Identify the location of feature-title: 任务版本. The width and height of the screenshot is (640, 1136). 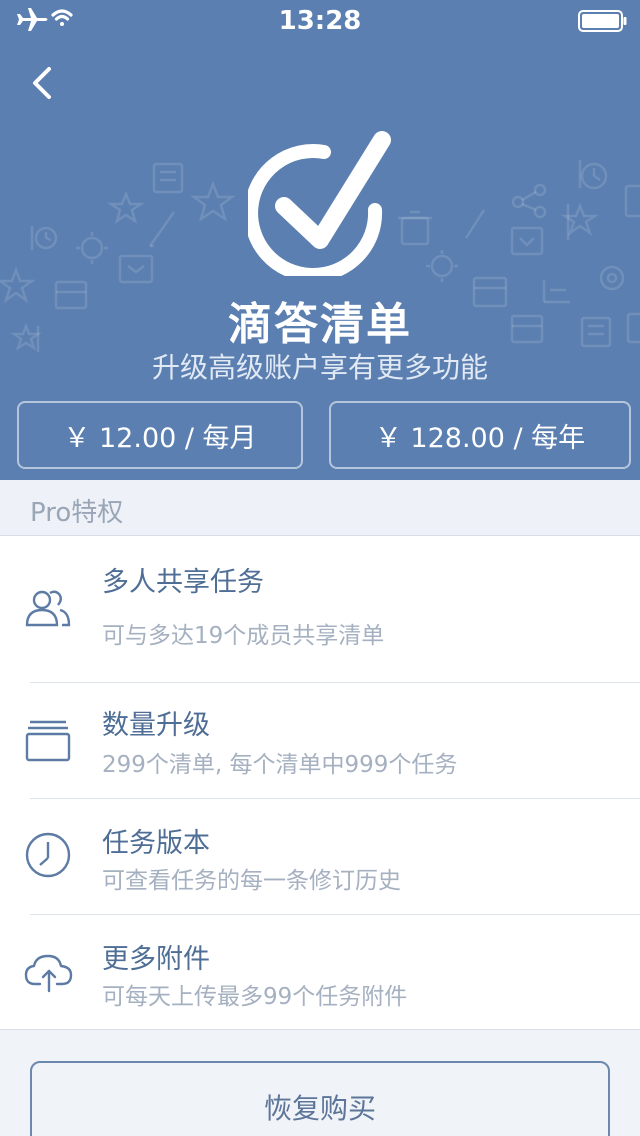
(156, 843).